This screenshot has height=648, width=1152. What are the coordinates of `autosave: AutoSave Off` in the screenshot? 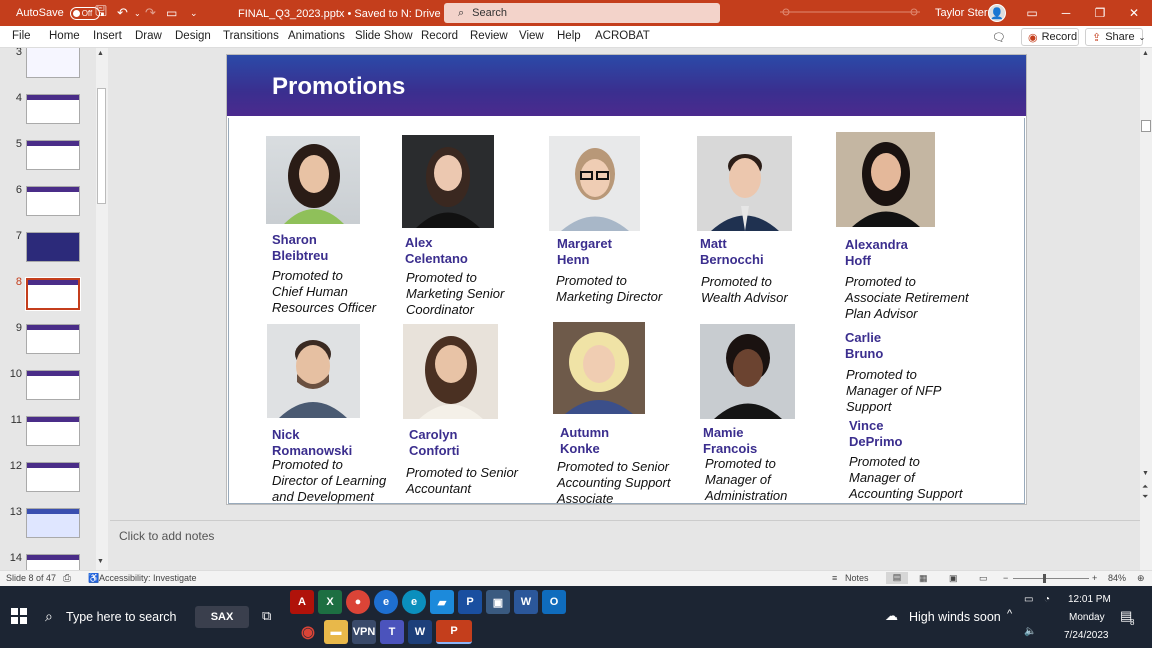 It's located at (58, 13).